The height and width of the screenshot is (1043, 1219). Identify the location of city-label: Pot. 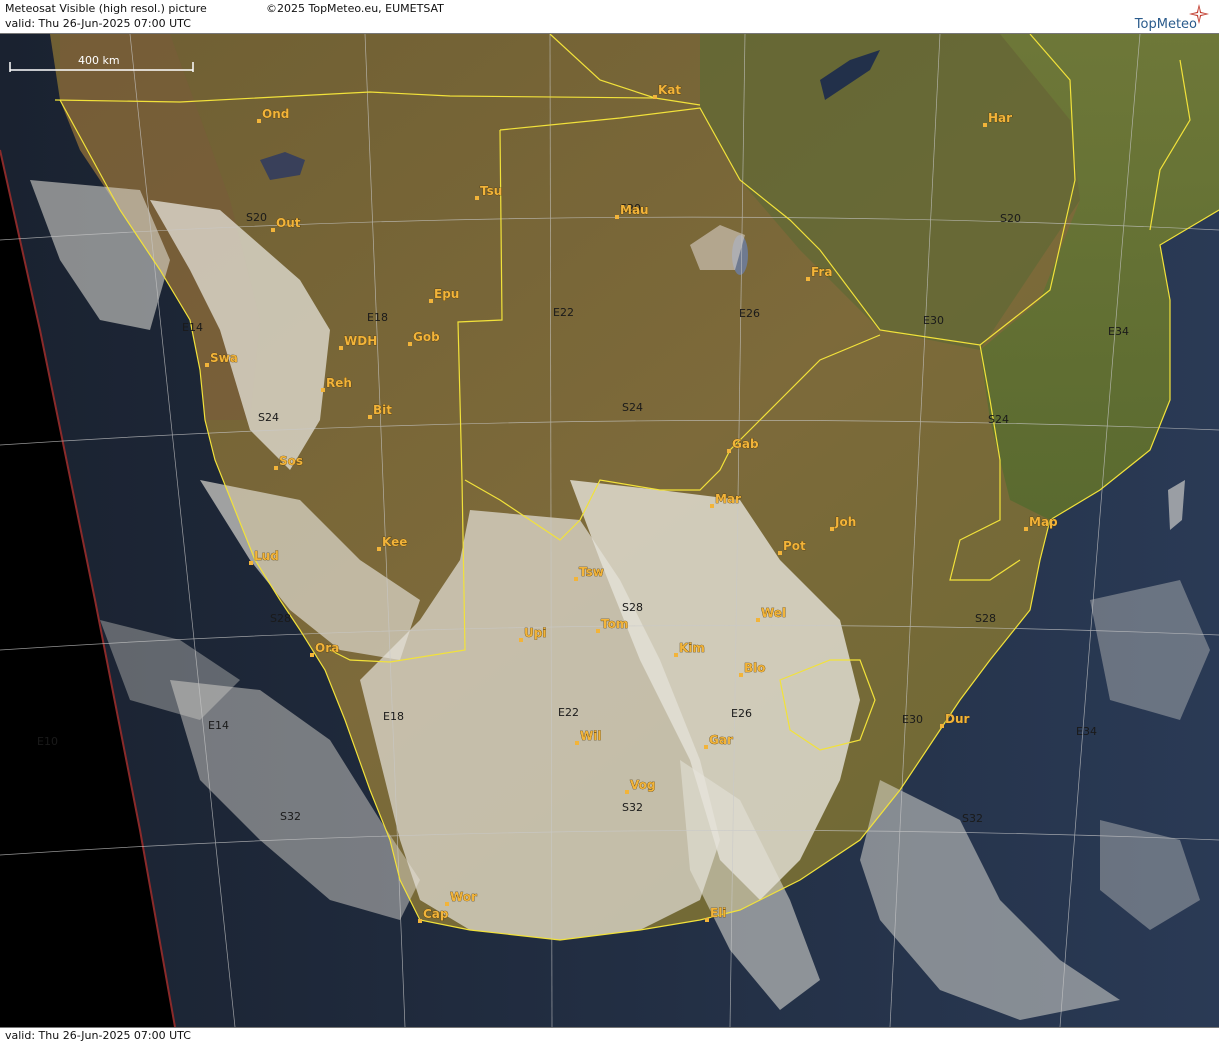
(794, 546).